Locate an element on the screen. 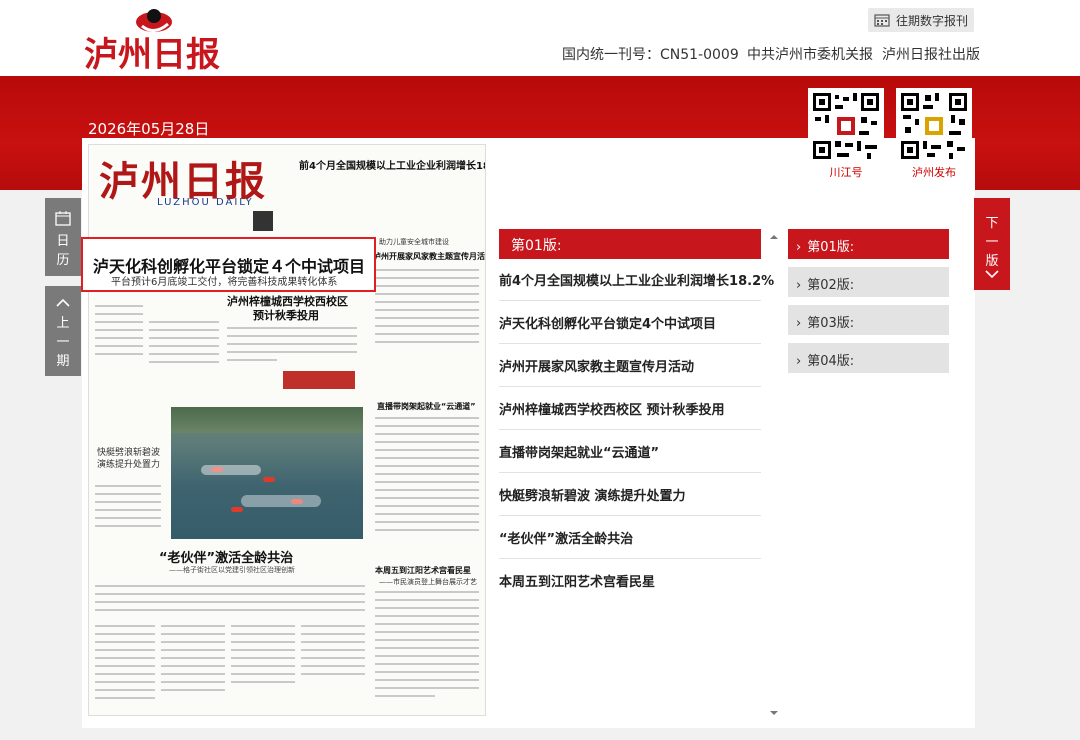 This screenshot has height=740, width=1080. archive-button: 往期数字报刊 is located at coordinates (921, 20).